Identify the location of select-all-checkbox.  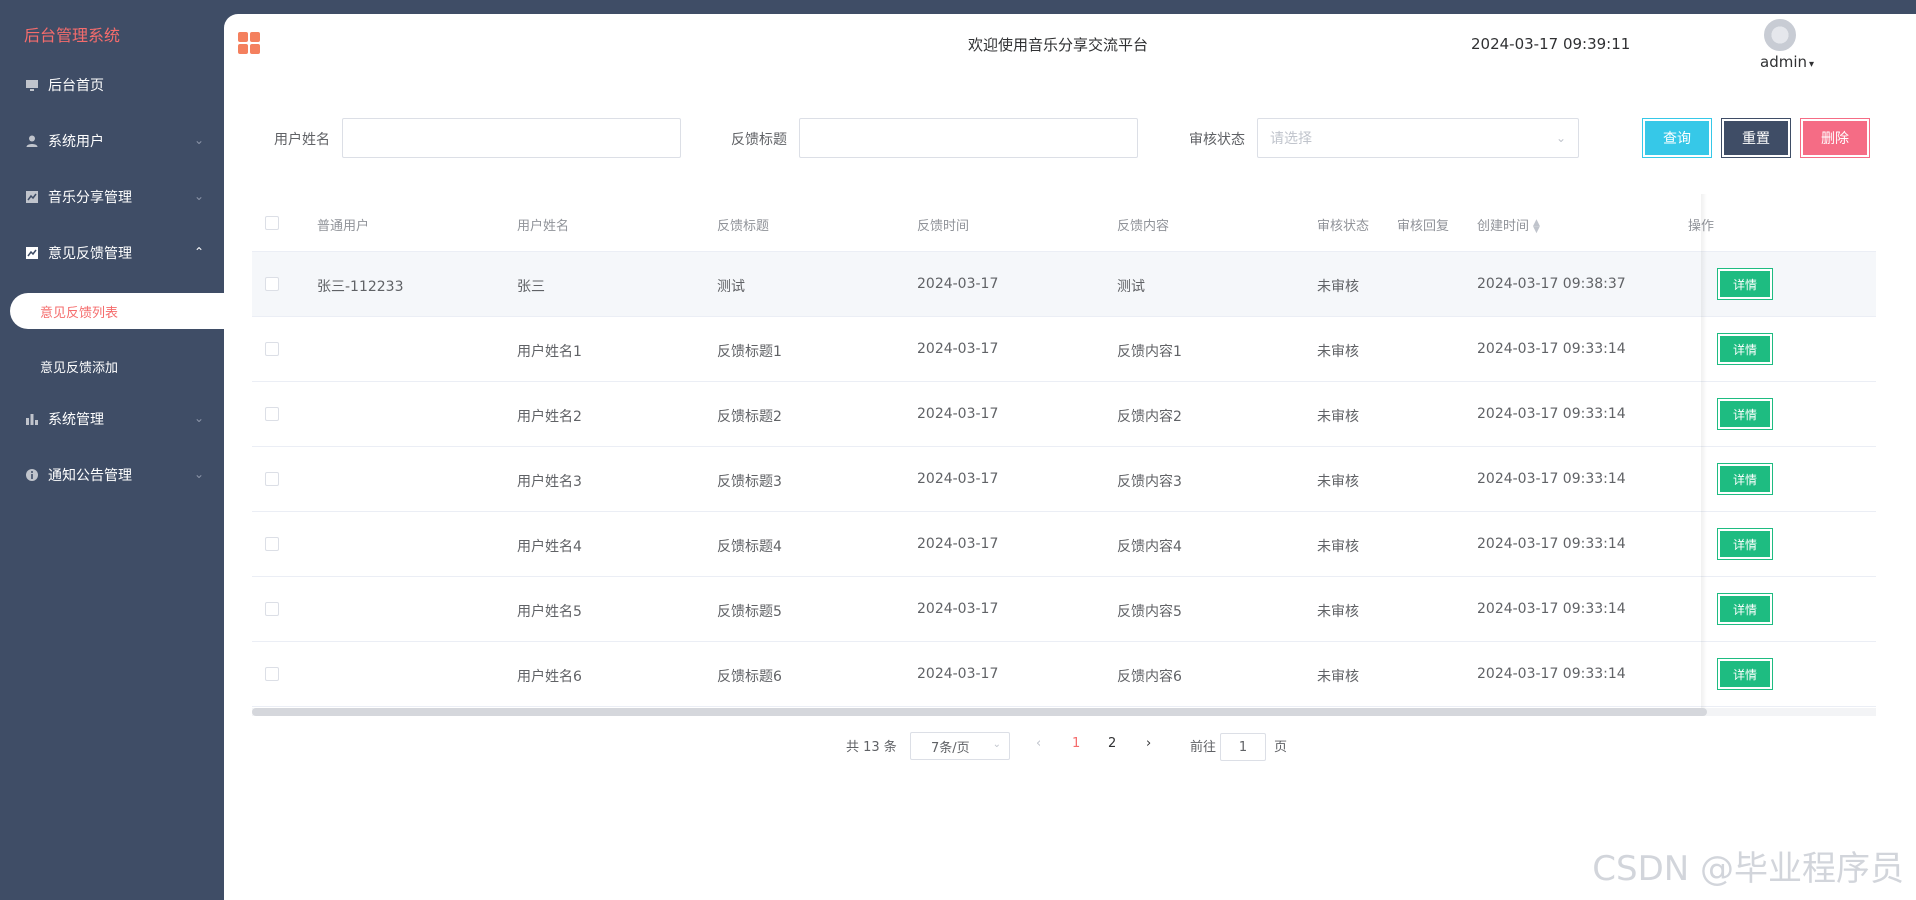
(272, 223).